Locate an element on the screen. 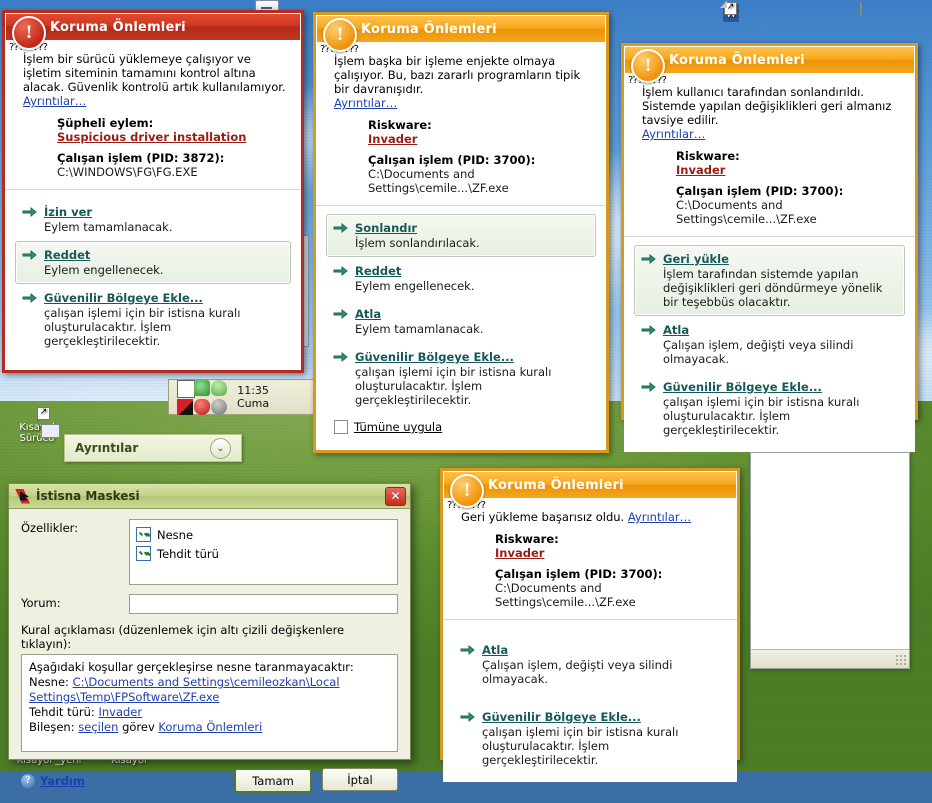 The width and height of the screenshot is (932, 803). action-title: Sonlandır is located at coordinates (386, 228).